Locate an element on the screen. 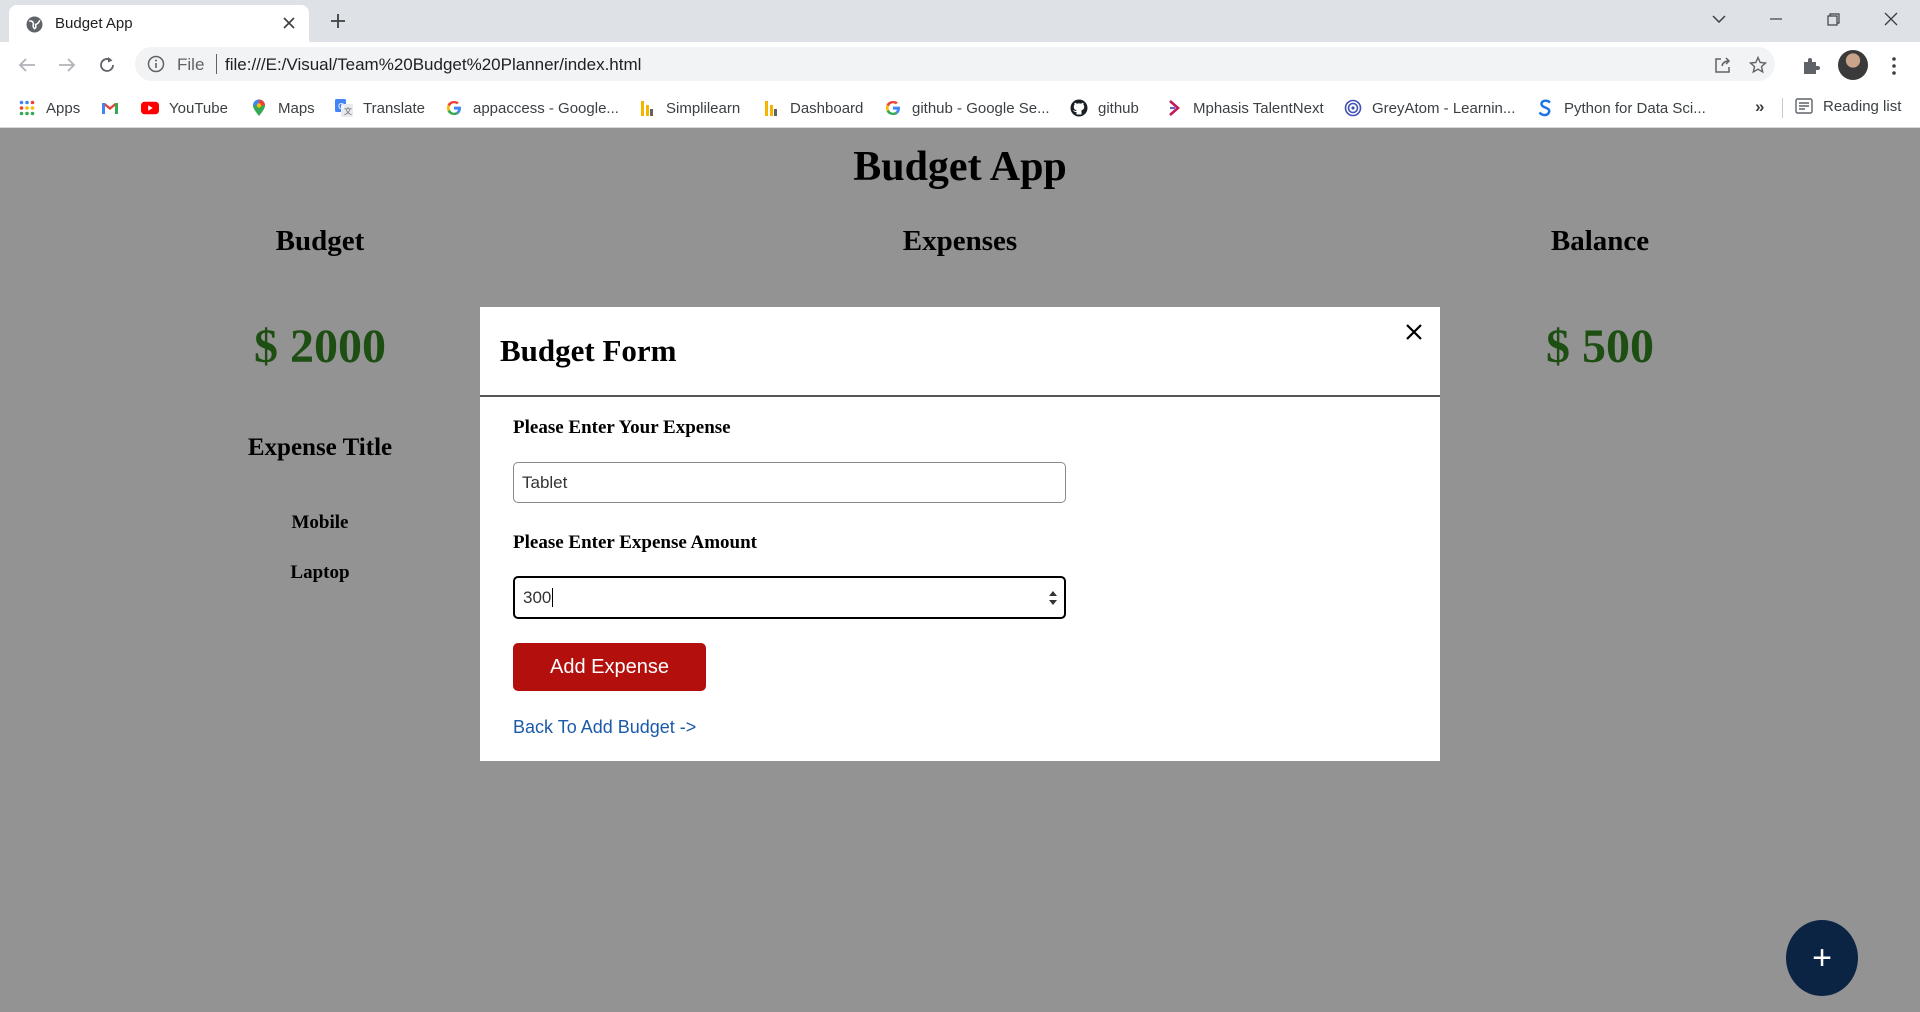 The width and height of the screenshot is (1920, 1012). modal-title: Budget Form is located at coordinates (588, 350).